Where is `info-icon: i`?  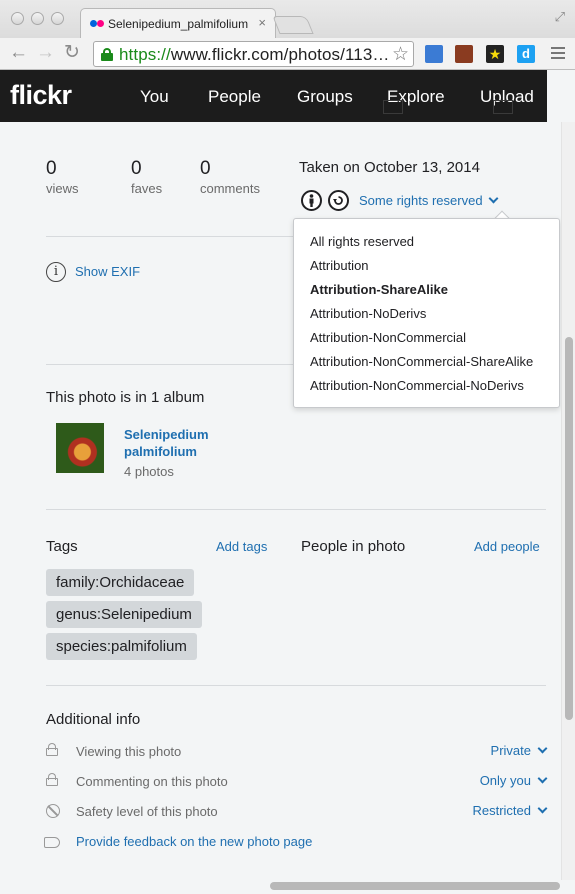 info-icon: i is located at coordinates (56, 272).